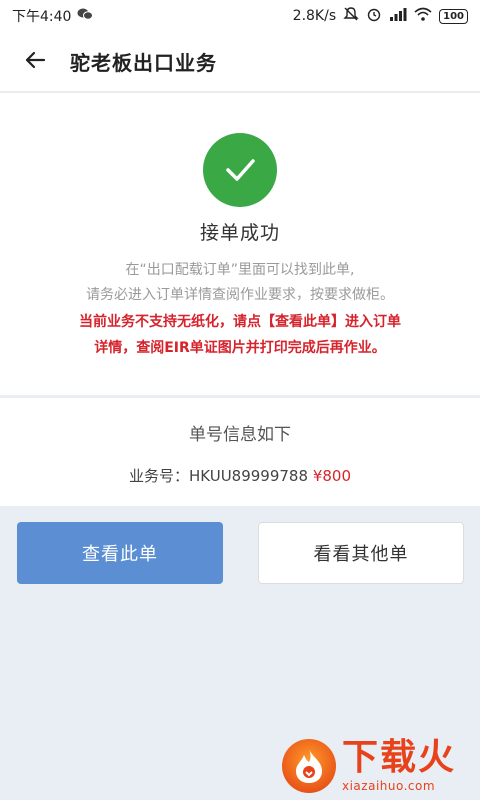 The image size is (480, 800). I want to click on check-icon, so click(240, 170).